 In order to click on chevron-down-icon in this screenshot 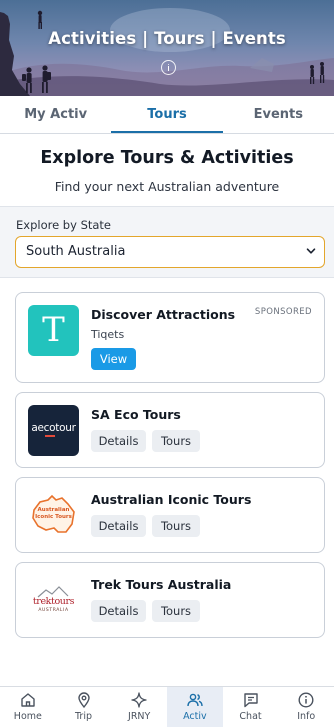, I will do `click(311, 251)`.